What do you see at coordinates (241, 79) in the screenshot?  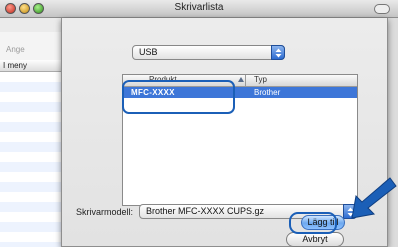 I see `sort-arrow-icon` at bounding box center [241, 79].